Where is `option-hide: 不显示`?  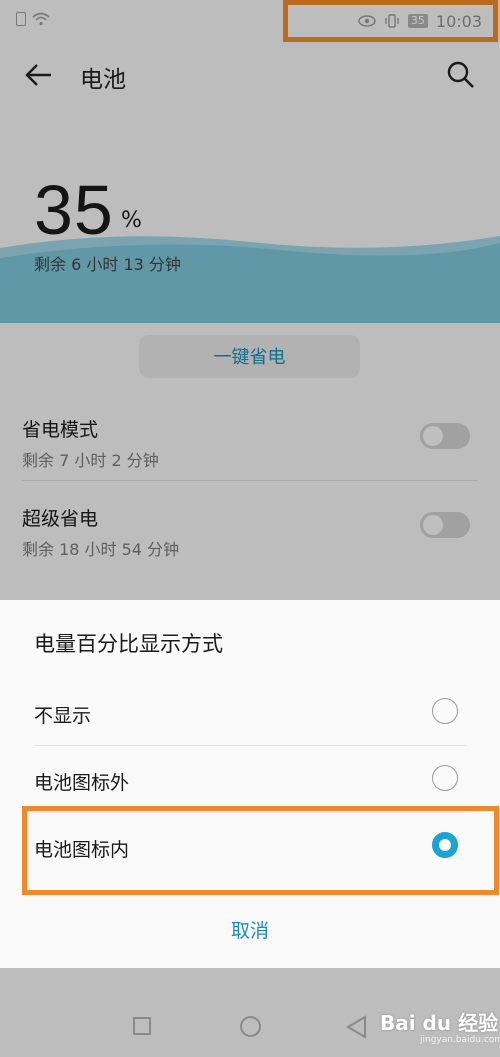 option-hide: 不显示 is located at coordinates (250, 713).